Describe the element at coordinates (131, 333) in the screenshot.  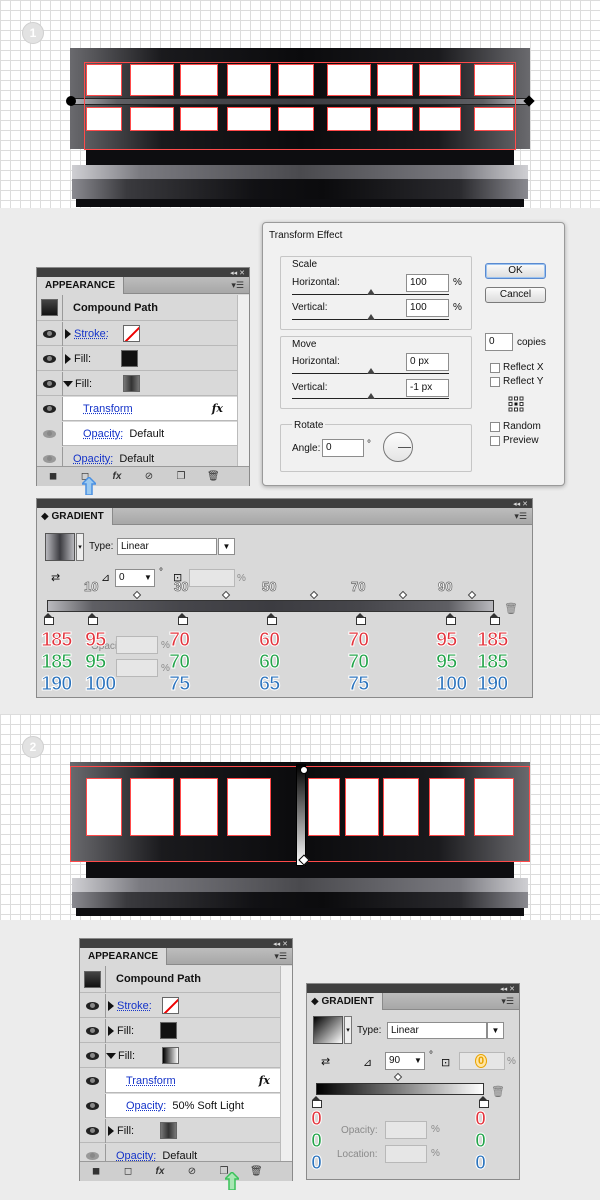
I see `stroke-none-swatch` at that location.